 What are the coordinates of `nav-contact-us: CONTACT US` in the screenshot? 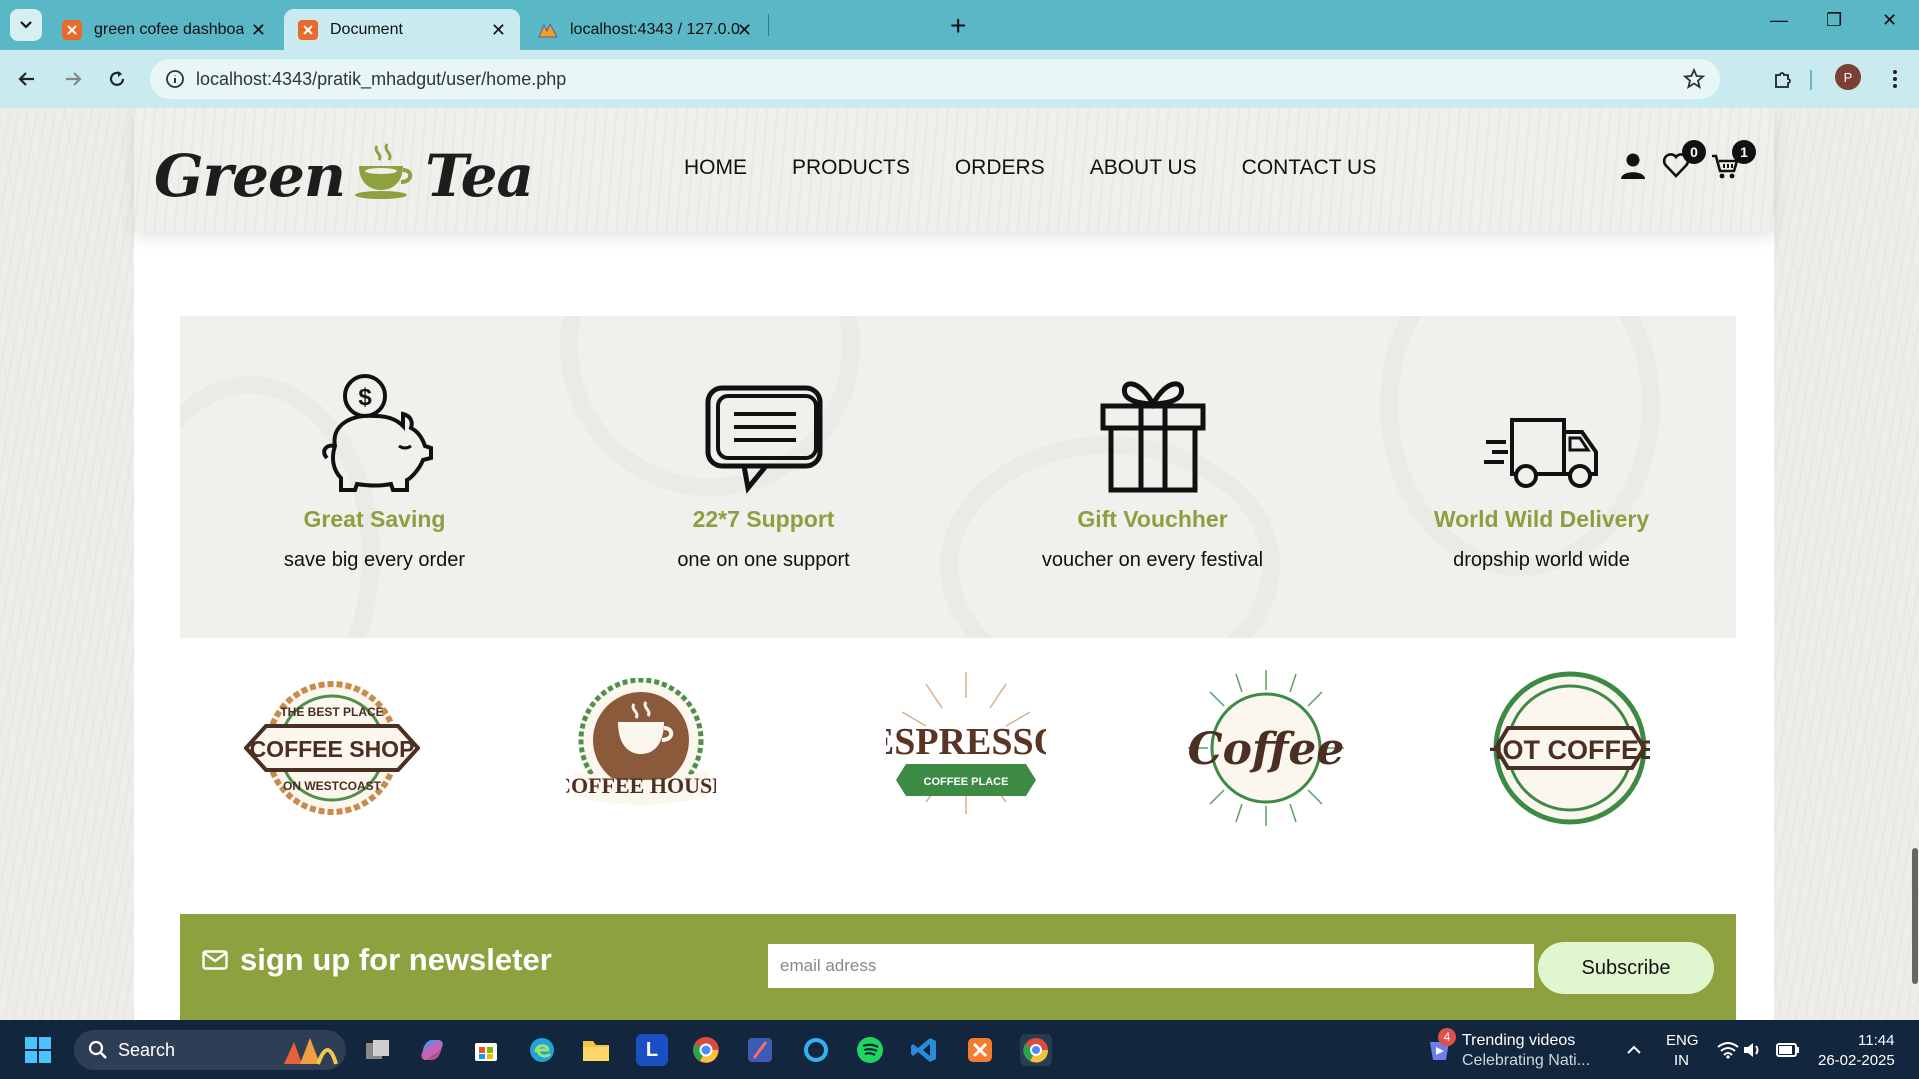 It's located at (1309, 168).